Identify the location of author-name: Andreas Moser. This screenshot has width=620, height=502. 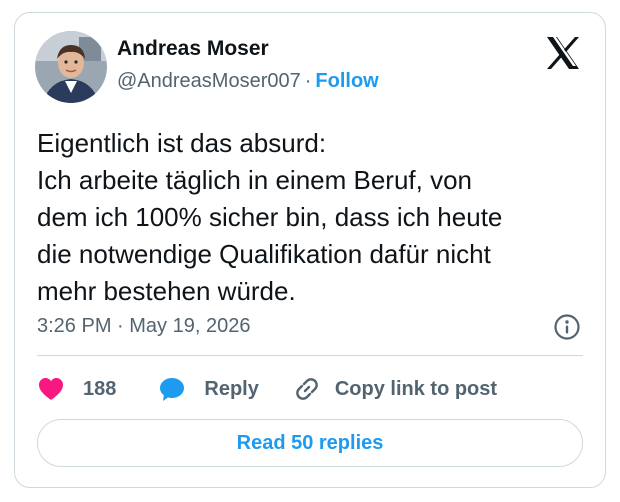
(193, 49).